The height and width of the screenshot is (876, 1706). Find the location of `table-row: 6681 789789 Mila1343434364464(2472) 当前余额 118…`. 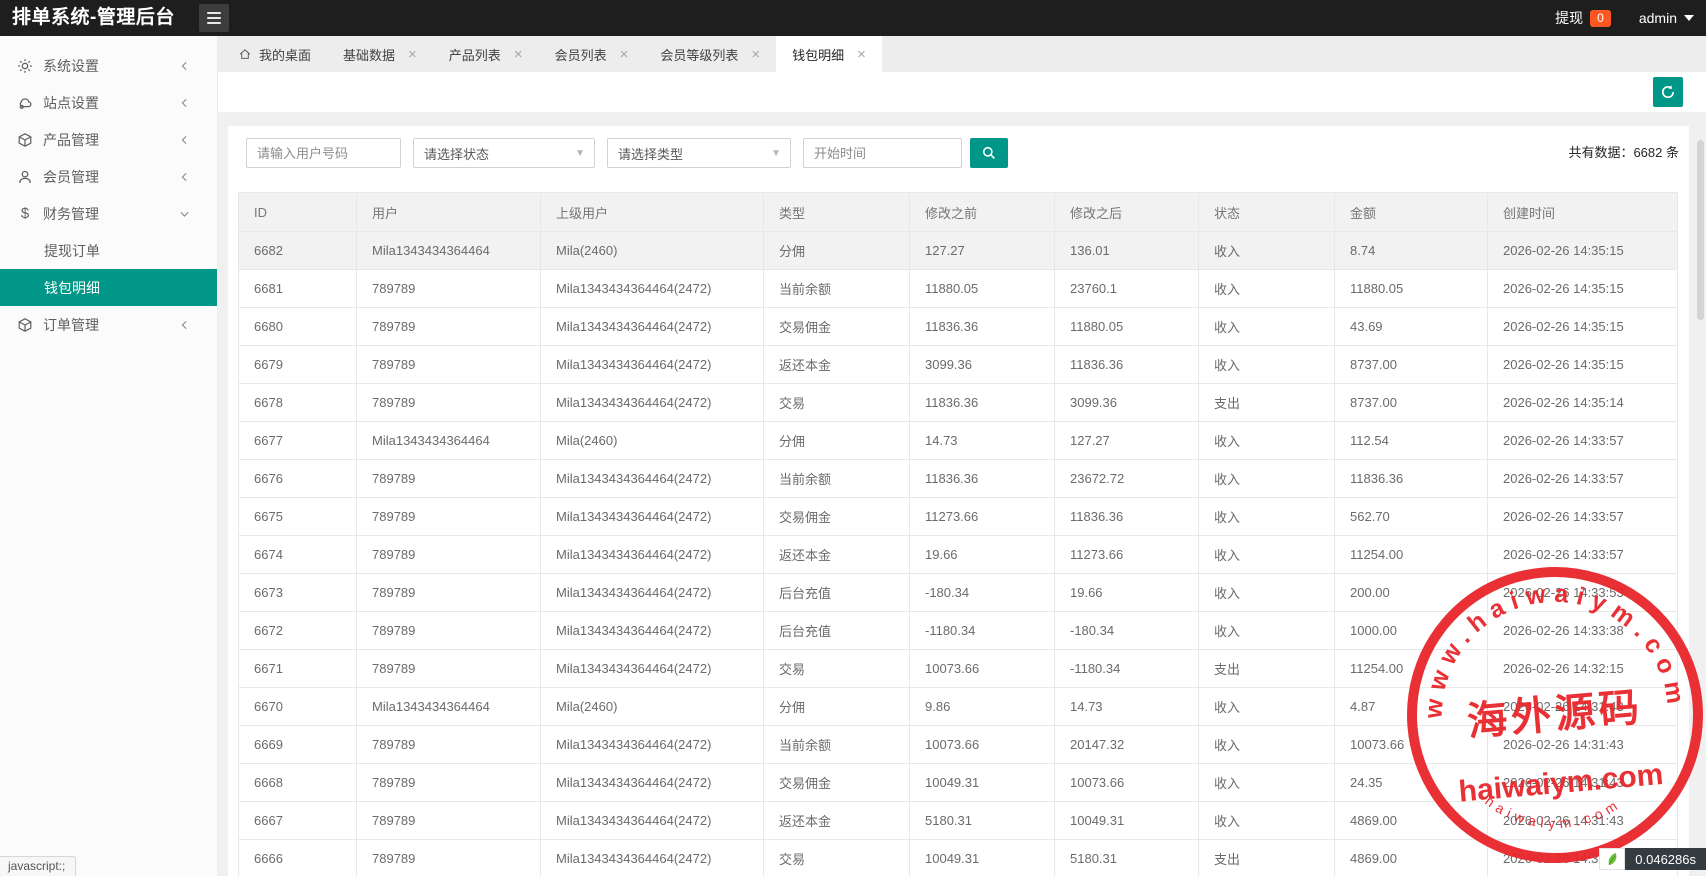

table-row: 6681 789789 Mila1343434364464(2472) 当前余额 118… is located at coordinates (958, 288).